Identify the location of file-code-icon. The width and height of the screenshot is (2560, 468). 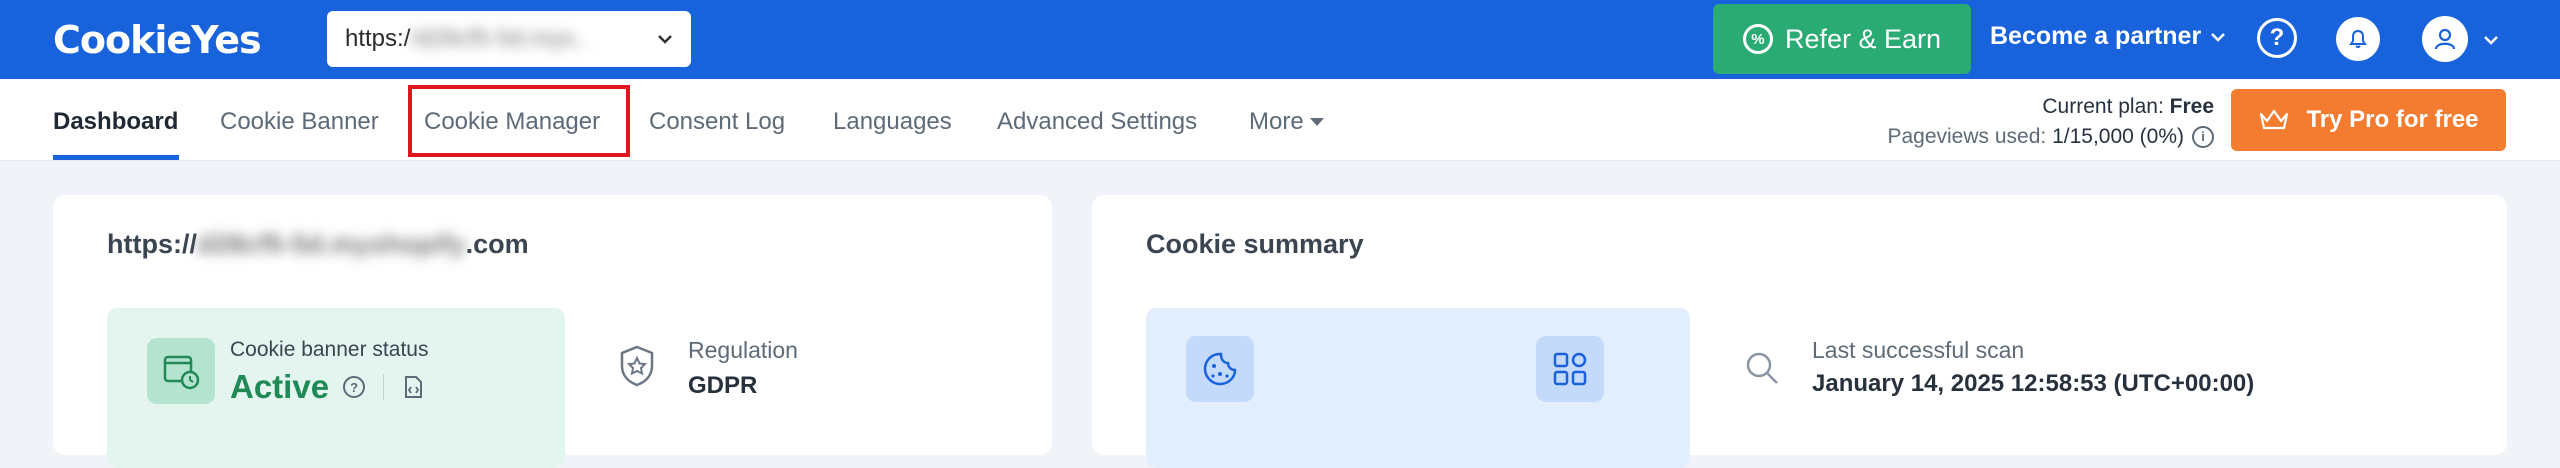
(413, 387).